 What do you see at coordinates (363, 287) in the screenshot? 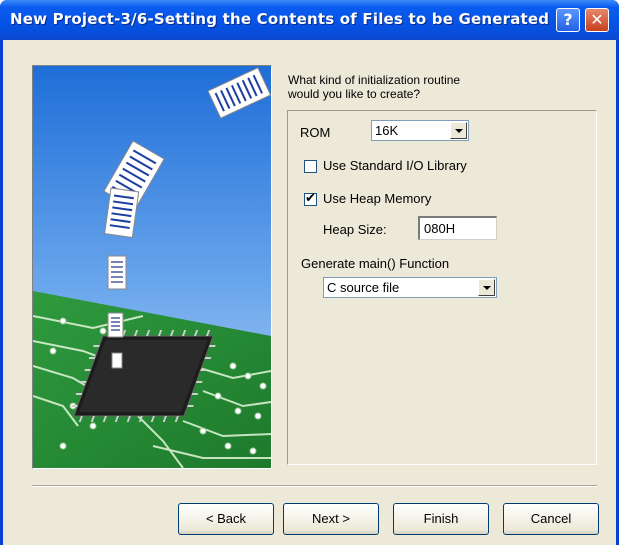
I see `generate-main-value: C source file` at bounding box center [363, 287].